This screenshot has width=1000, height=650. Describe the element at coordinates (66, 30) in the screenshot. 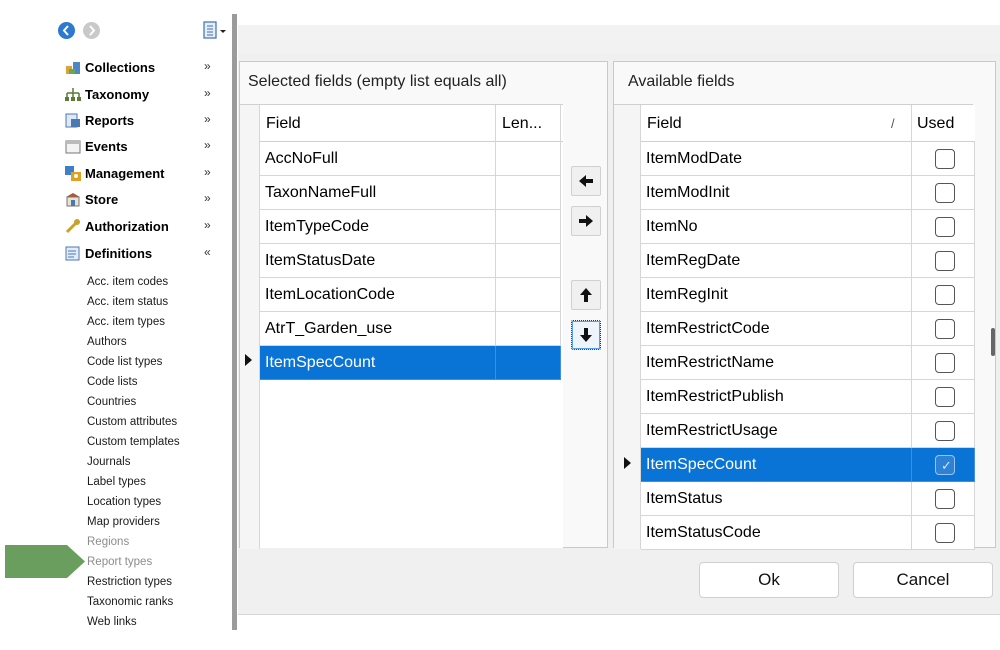

I see `back-icon` at that location.